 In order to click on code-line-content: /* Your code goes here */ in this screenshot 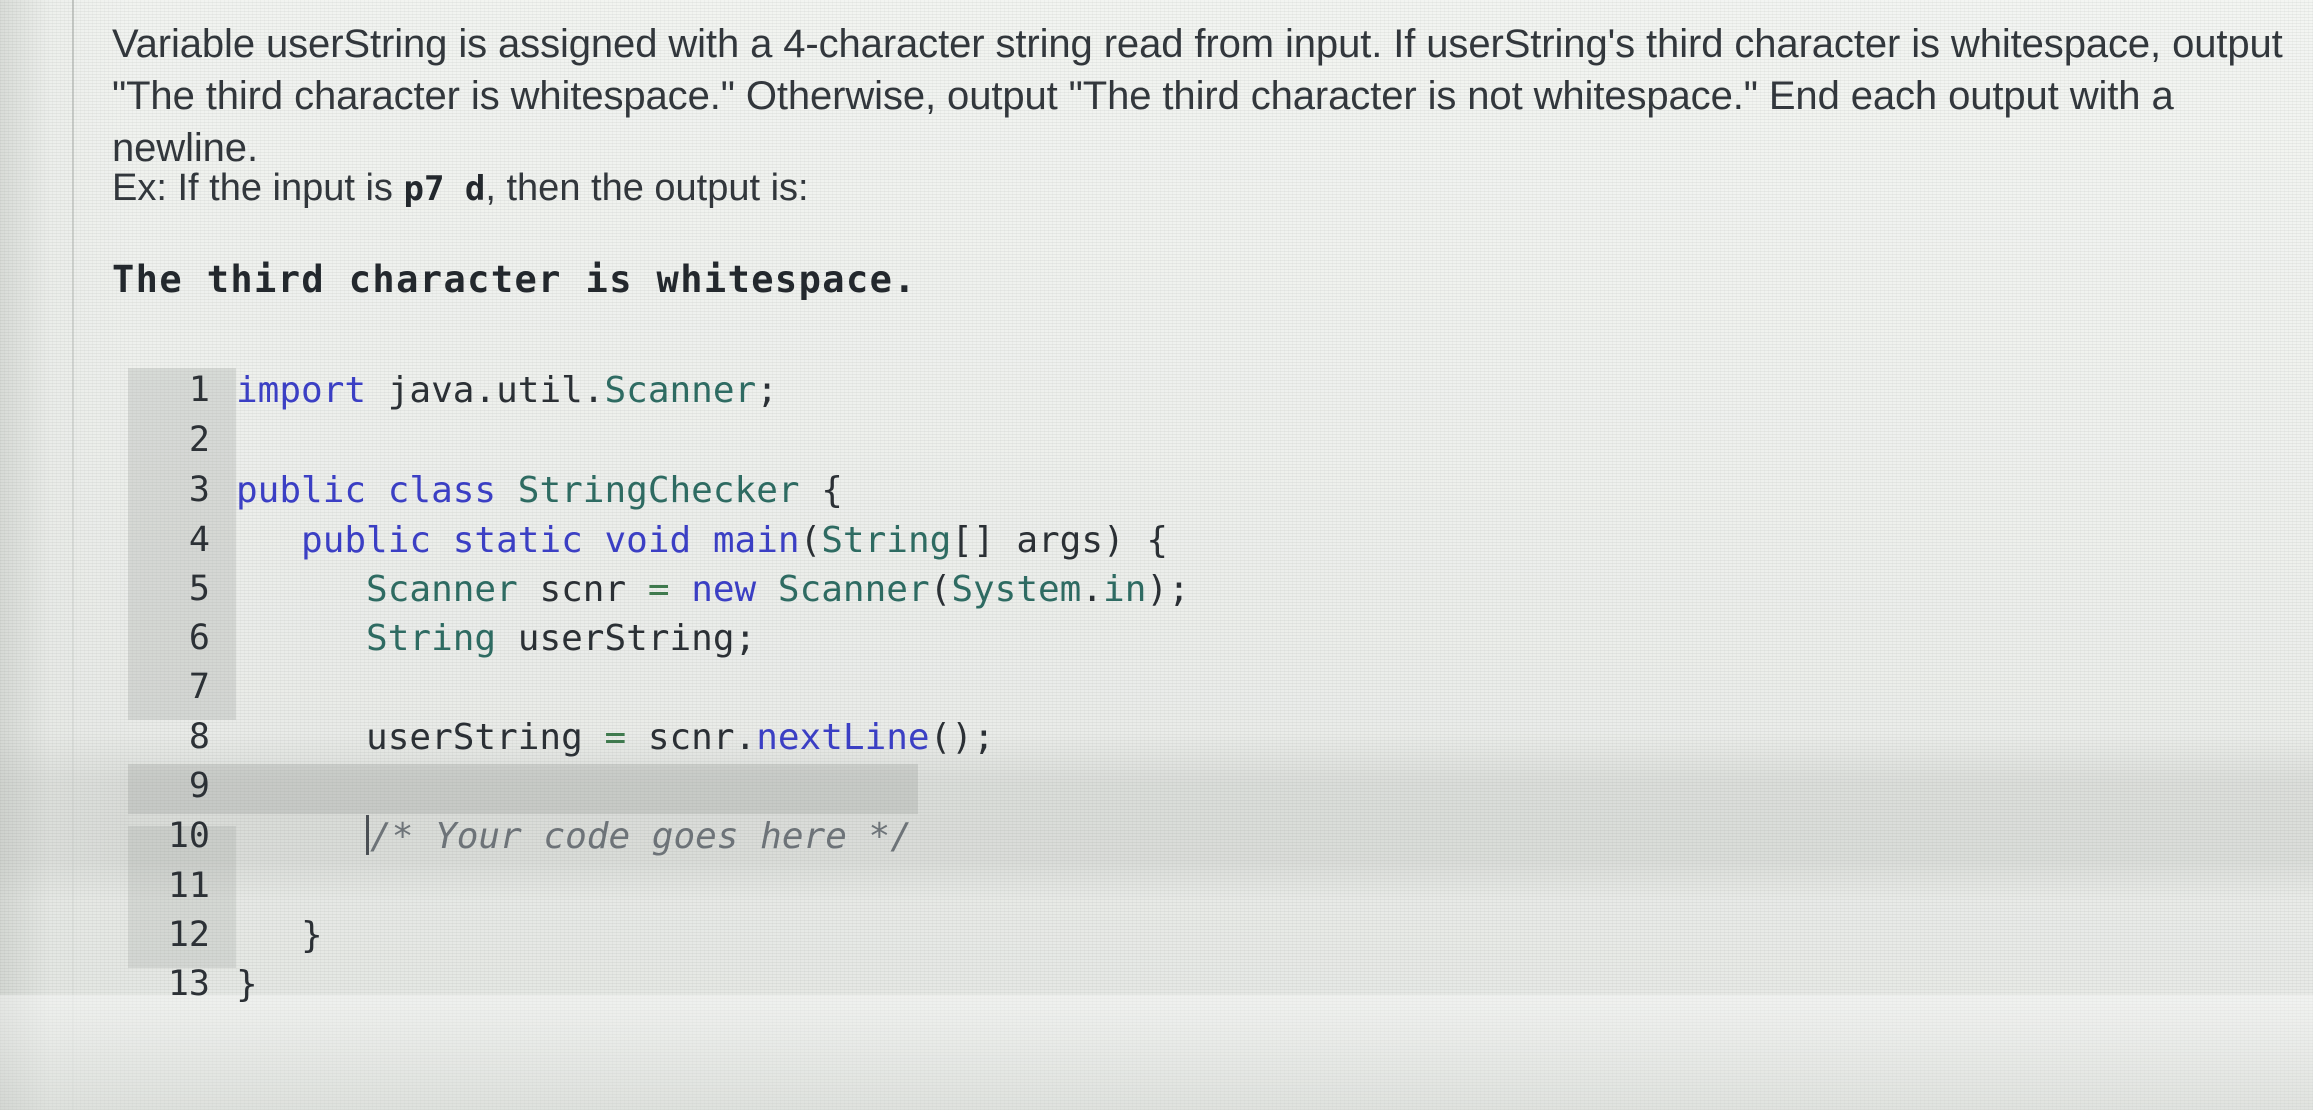, I will do `click(563, 836)`.